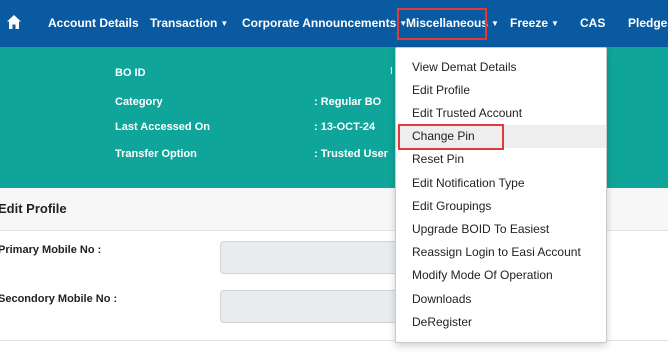 Image resolution: width=668 pixels, height=354 pixels. What do you see at coordinates (501, 90) in the screenshot?
I see `menu-item-edit-profile: Edit Profile` at bounding box center [501, 90].